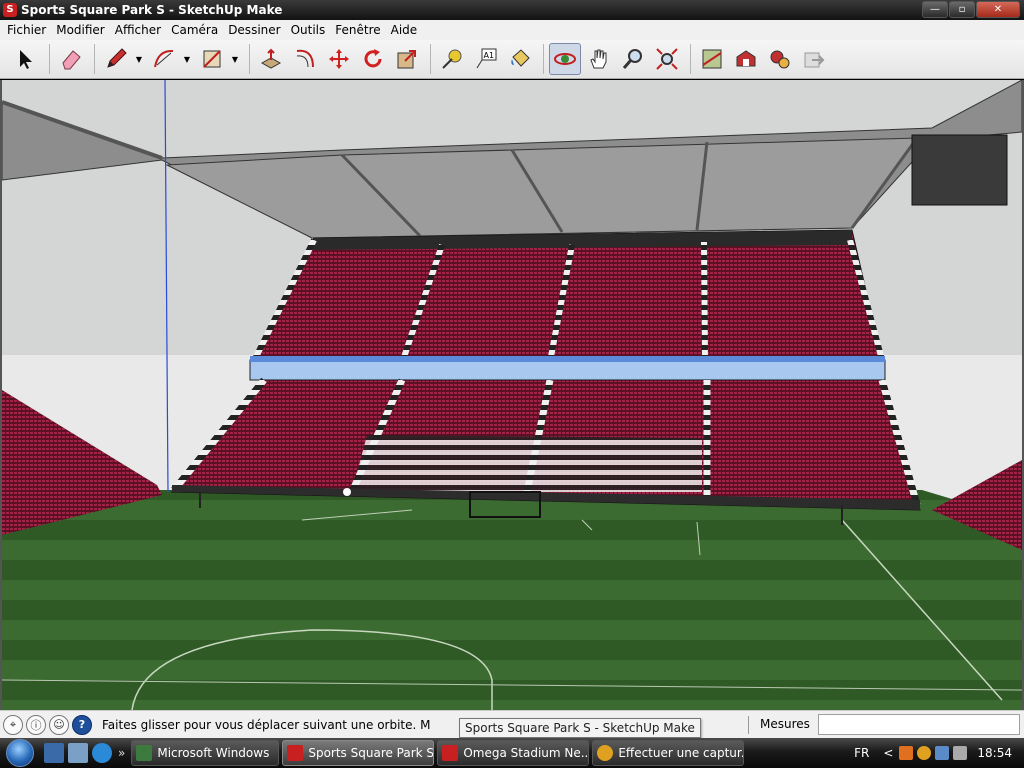 The height and width of the screenshot is (768, 1024). I want to click on rotate-icon, so click(373, 58).